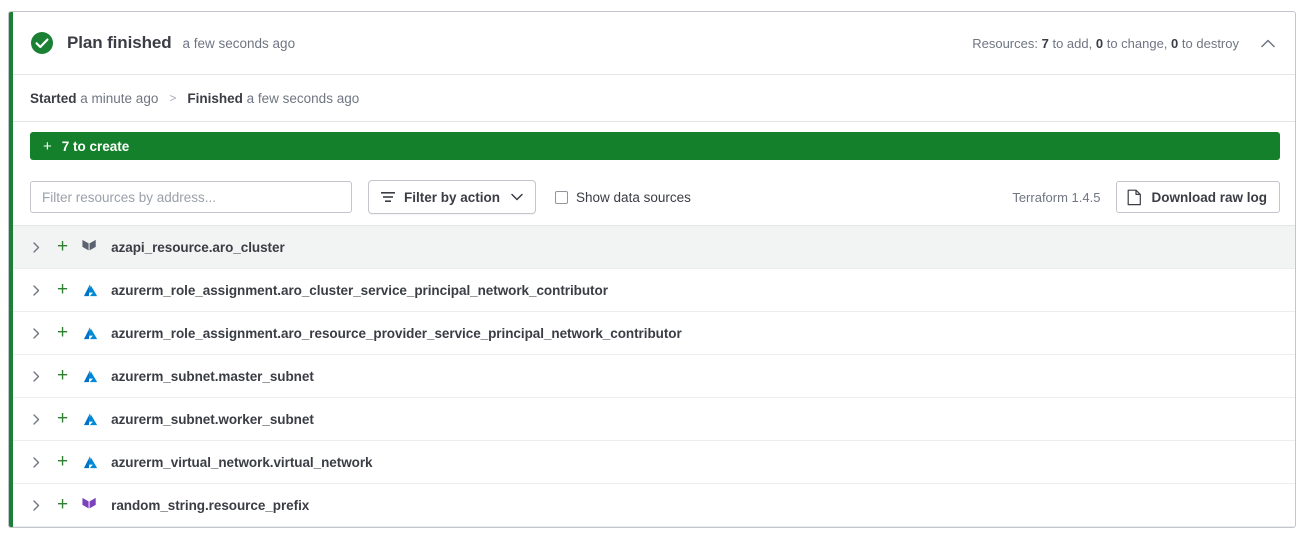  Describe the element at coordinates (212, 419) in the screenshot. I see `resource-address: azurerm_subnet.worker_subnet` at that location.